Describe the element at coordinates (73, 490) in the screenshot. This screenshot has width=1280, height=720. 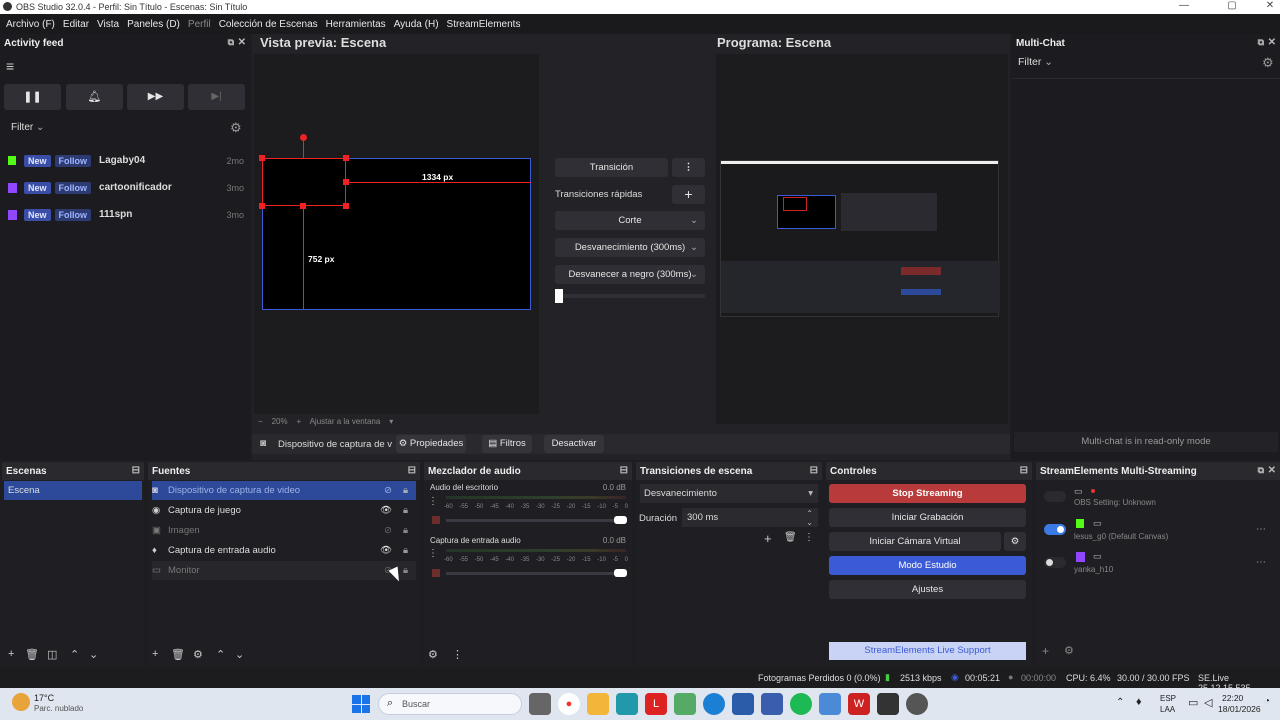
I see `scene-item: Escena` at that location.